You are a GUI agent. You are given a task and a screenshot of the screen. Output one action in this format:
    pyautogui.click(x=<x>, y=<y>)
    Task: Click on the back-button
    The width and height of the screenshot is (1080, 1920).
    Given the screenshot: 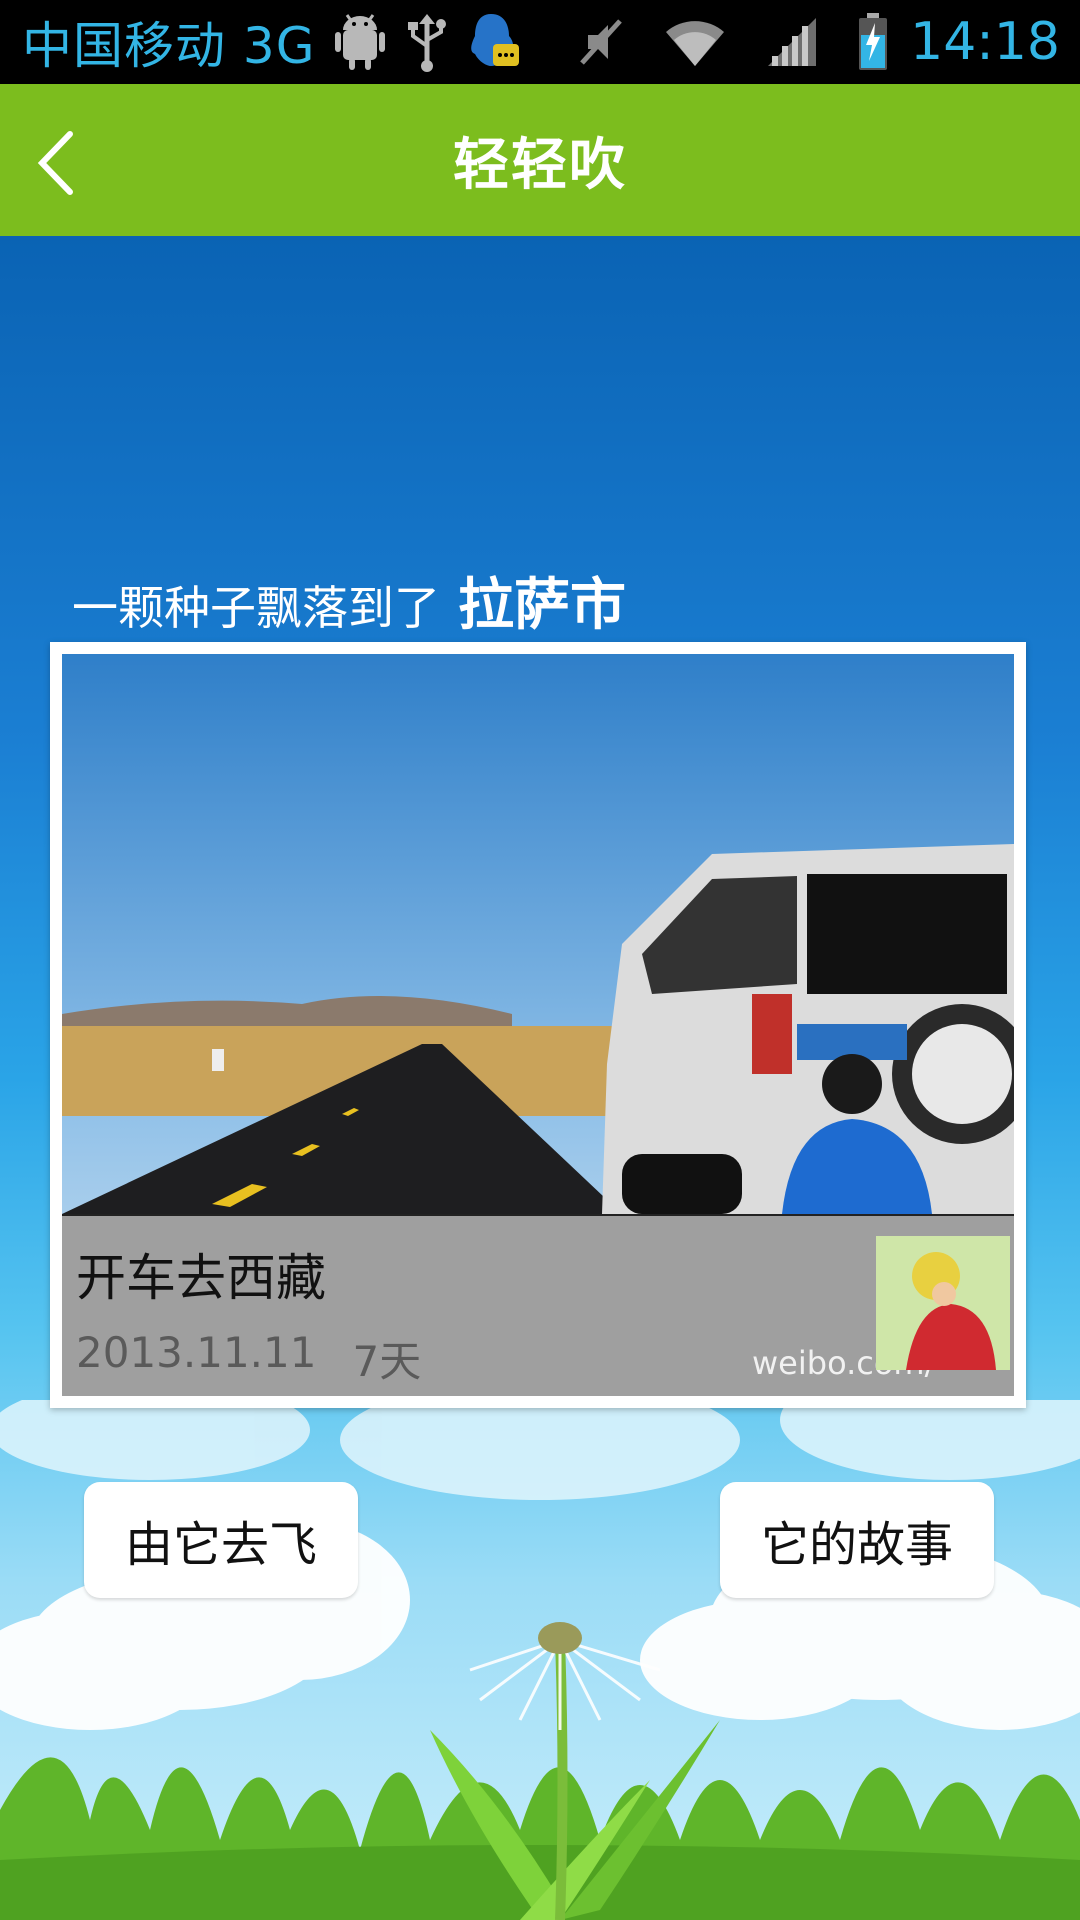 What is the action you would take?
    pyautogui.click(x=58, y=163)
    